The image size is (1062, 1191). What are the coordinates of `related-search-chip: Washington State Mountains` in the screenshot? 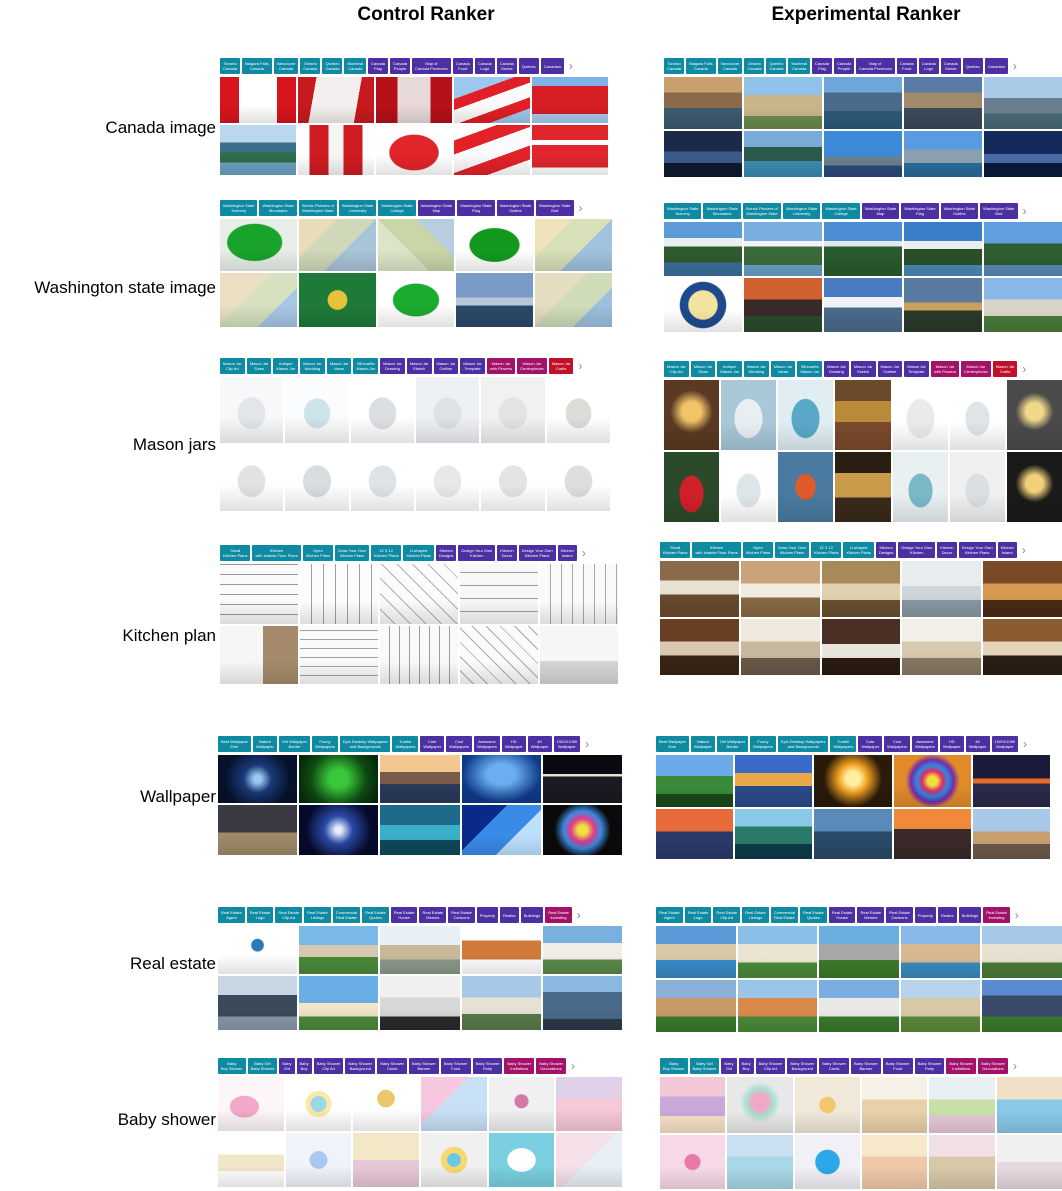 It's located at (278, 208).